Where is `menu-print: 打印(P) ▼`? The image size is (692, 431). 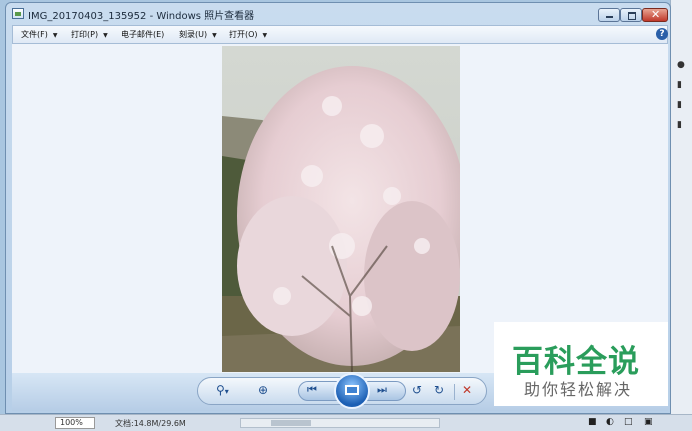
menu-print: 打印(P) ▼ is located at coordinates (89, 34).